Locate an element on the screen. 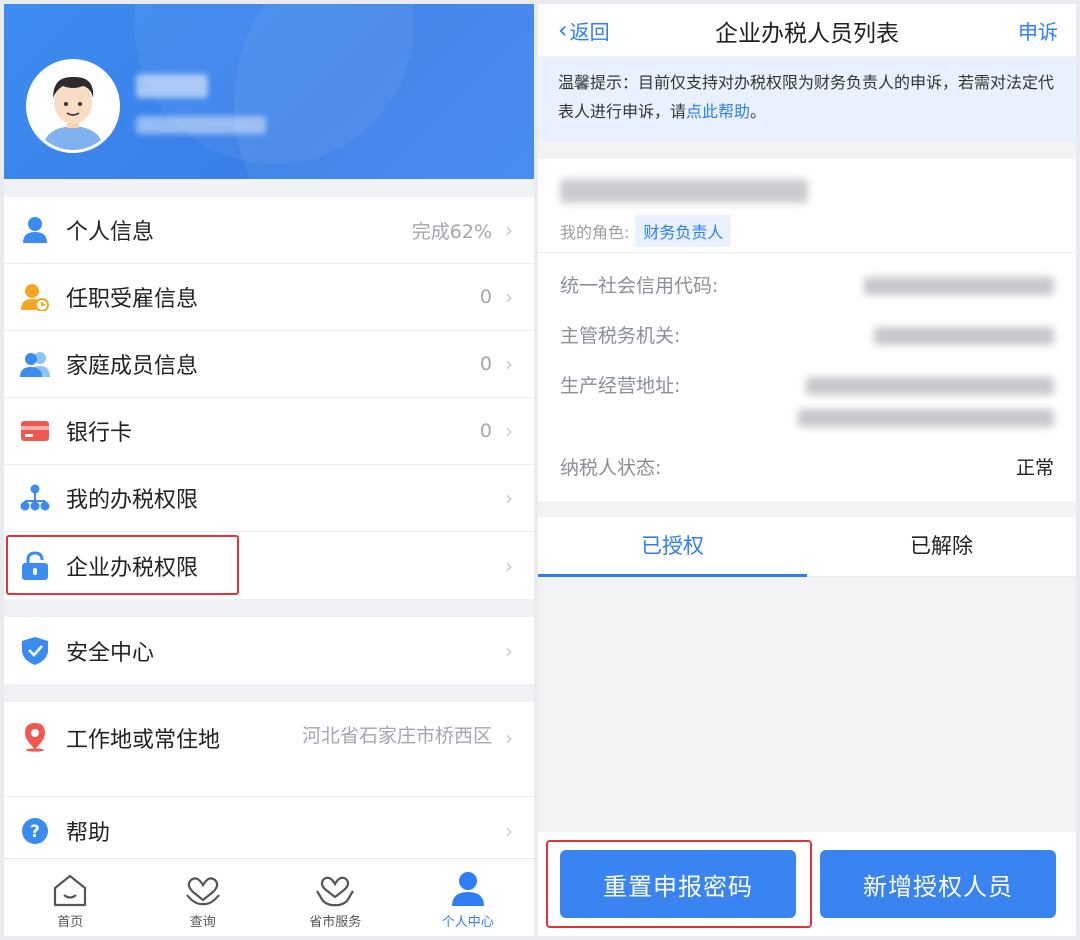 This screenshot has width=1080, height=940. tab-label: 查询 is located at coordinates (202, 922).